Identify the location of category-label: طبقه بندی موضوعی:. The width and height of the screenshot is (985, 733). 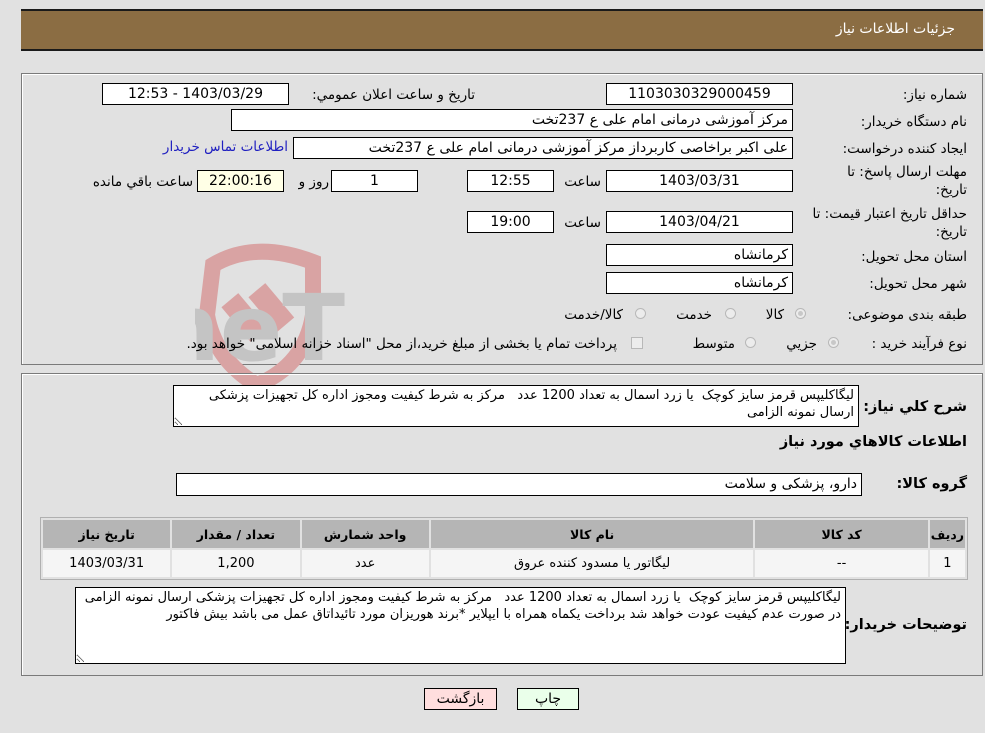
(907, 315).